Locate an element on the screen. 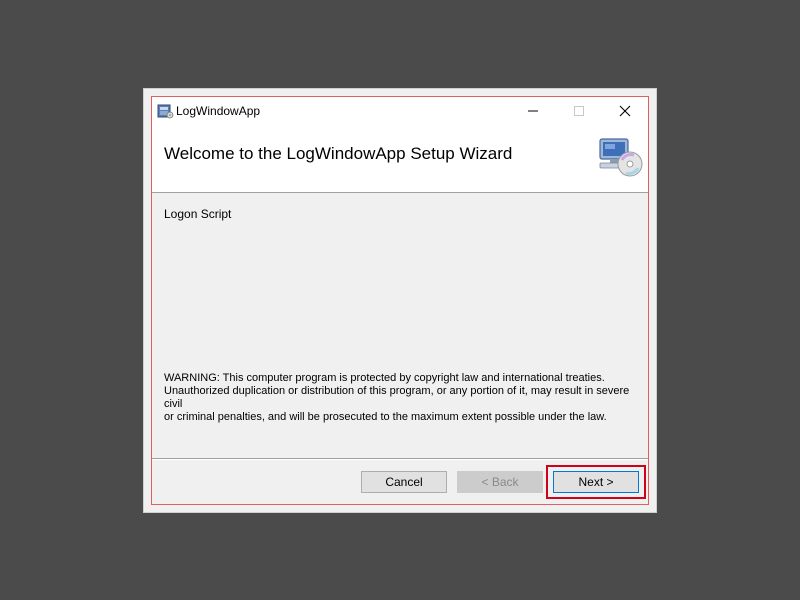 The height and width of the screenshot is (600, 800). next-button: Next > is located at coordinates (596, 482).